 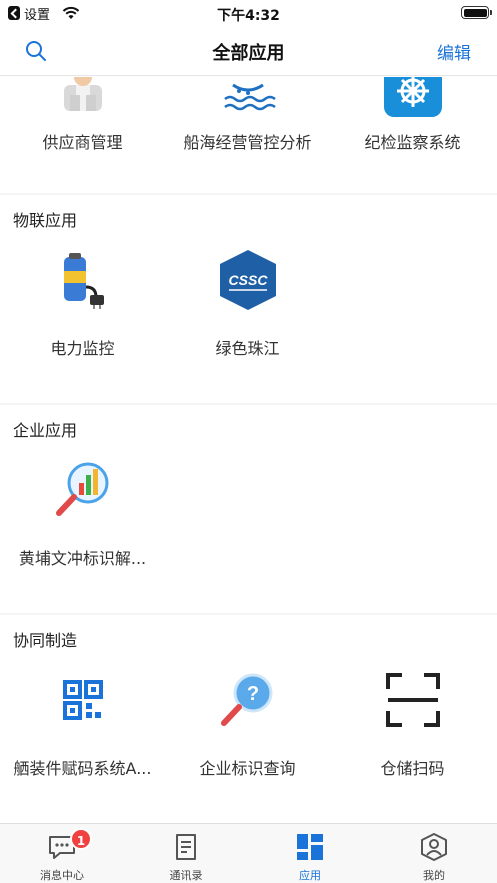 I want to click on app-discipline-inspection: 纪检监察系统, so click(x=412, y=135).